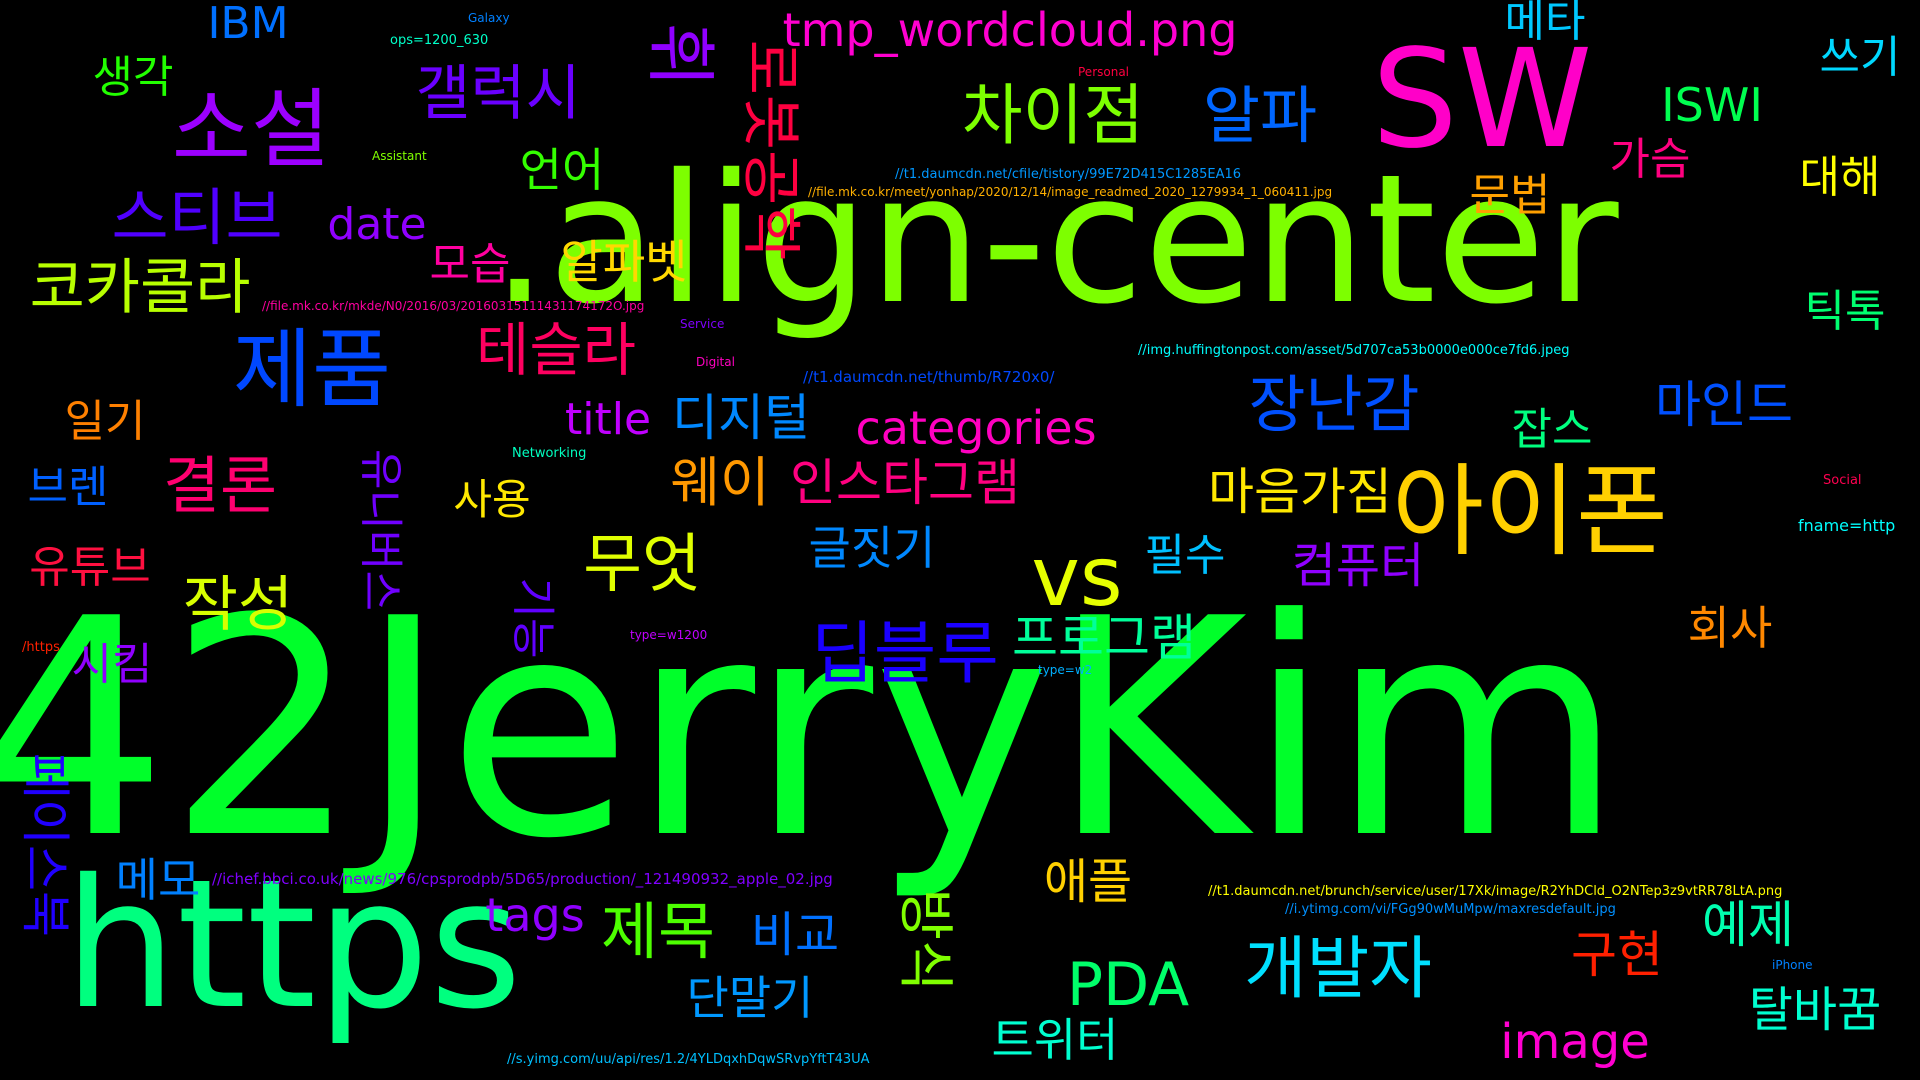  What do you see at coordinates (251, 130) in the screenshot?
I see `word: 소설` at bounding box center [251, 130].